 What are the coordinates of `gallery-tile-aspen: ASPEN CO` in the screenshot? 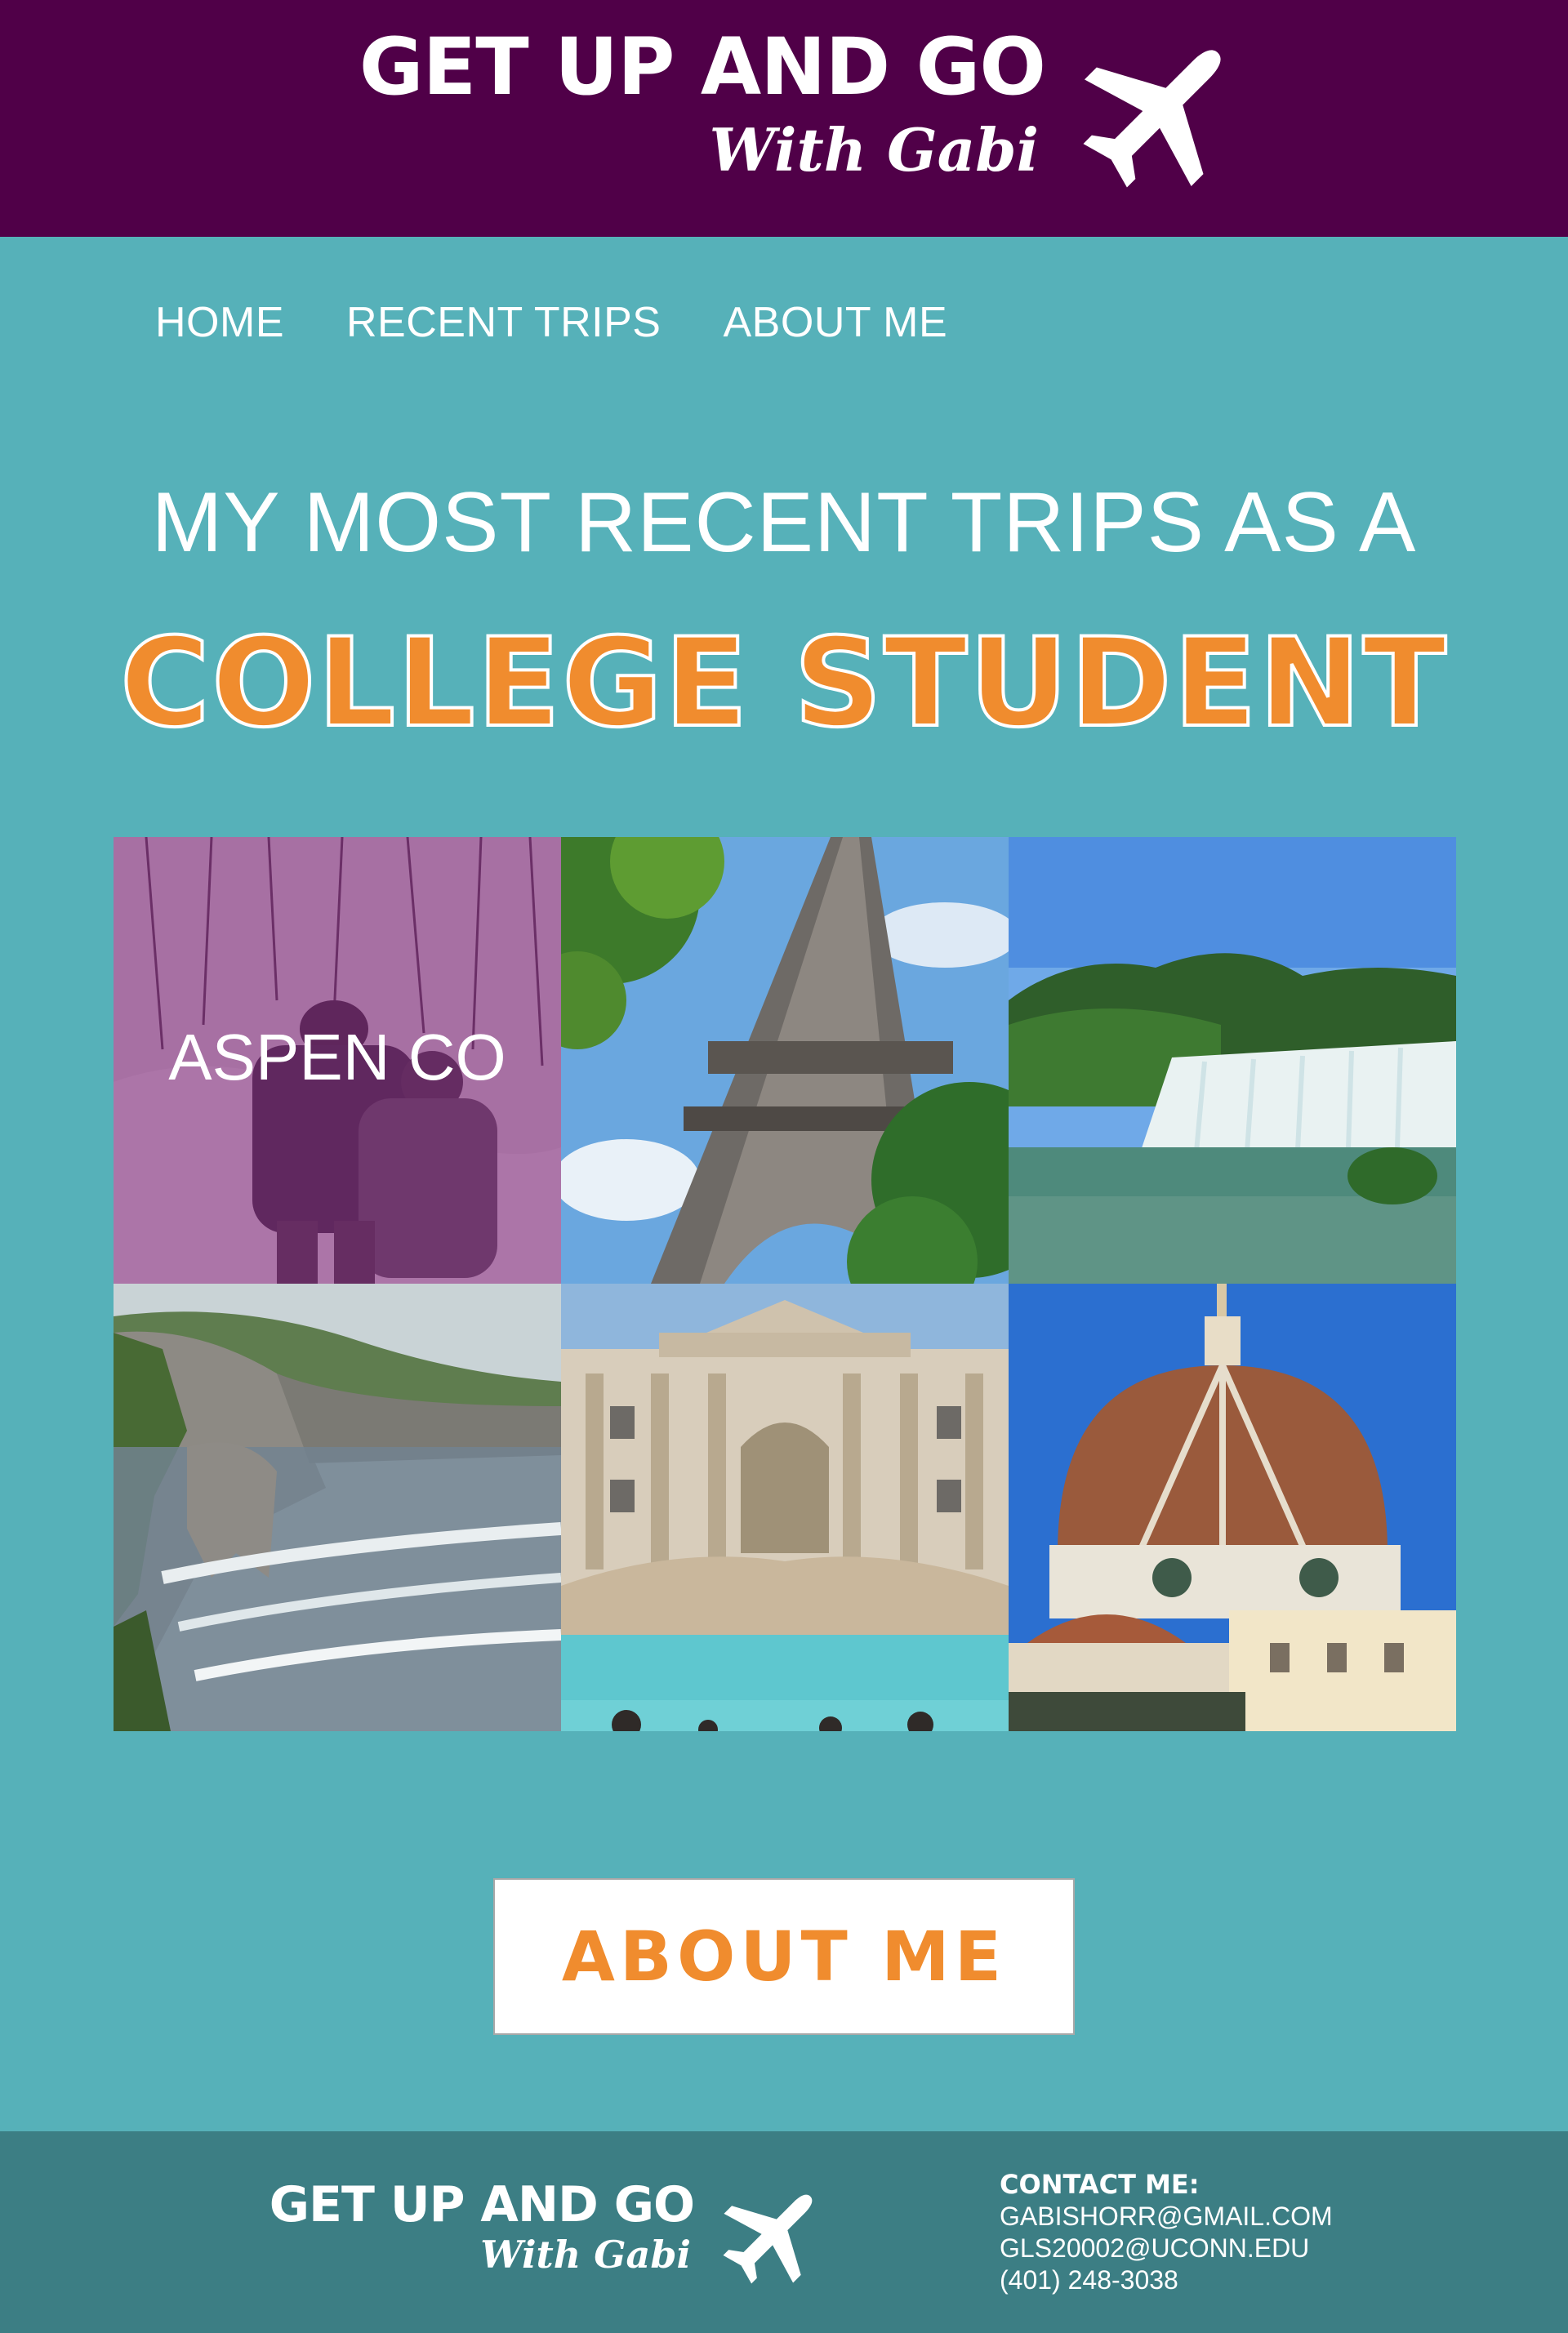 It's located at (337, 1061).